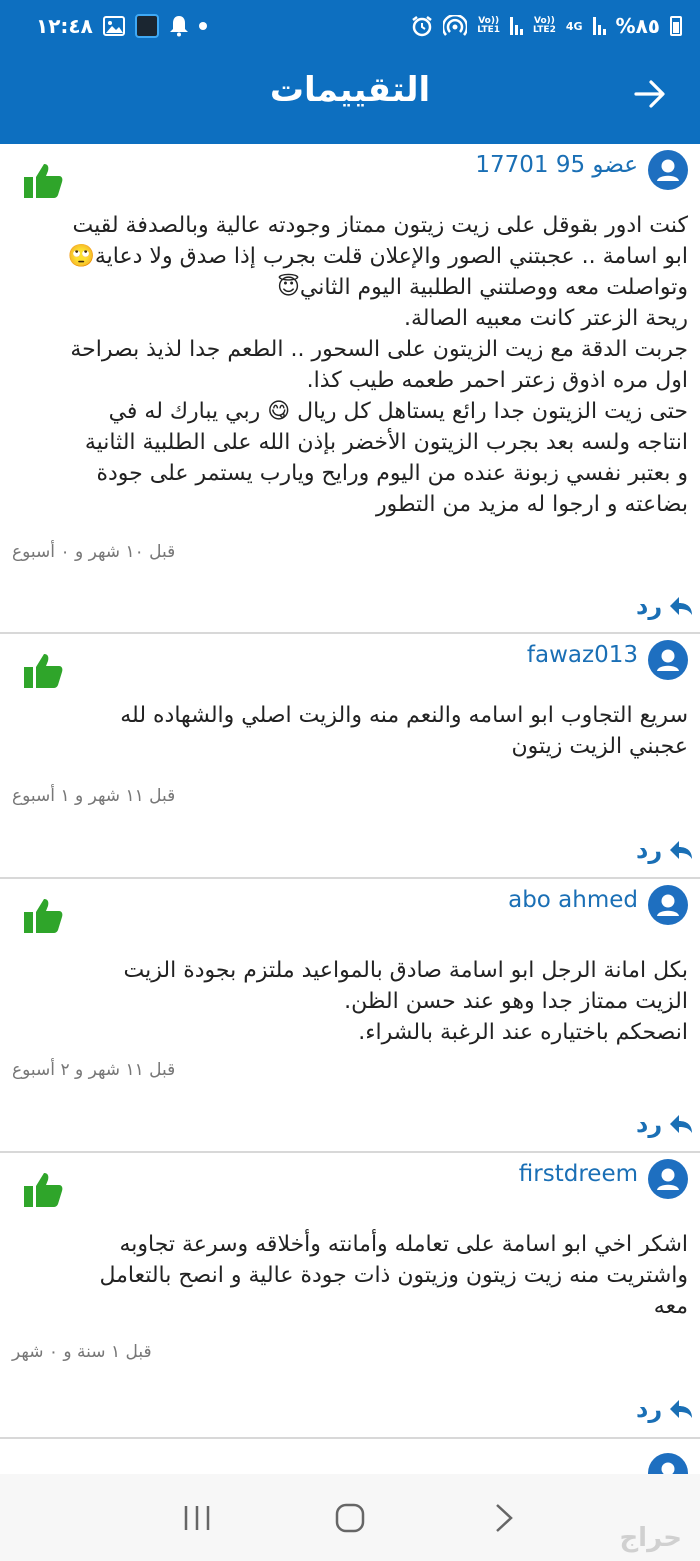 This screenshot has width=700, height=1561. I want to click on status-time: ١٢:٤٨, so click(64, 26).